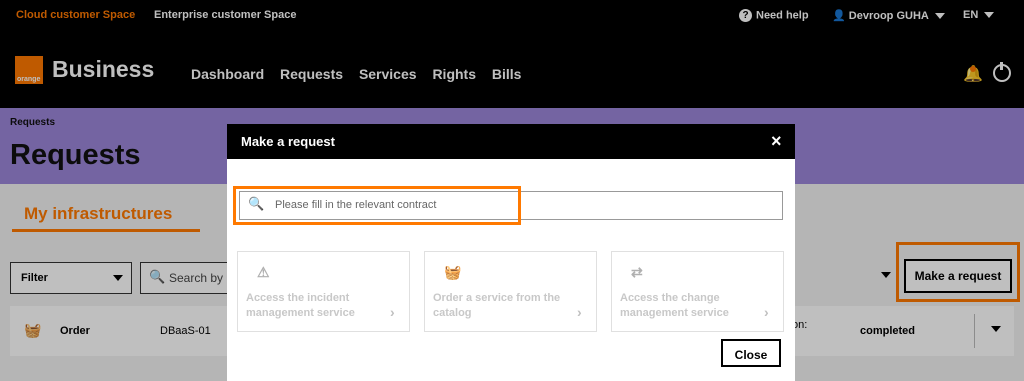  What do you see at coordinates (288, 141) in the screenshot?
I see `modal-title: Make a request` at bounding box center [288, 141].